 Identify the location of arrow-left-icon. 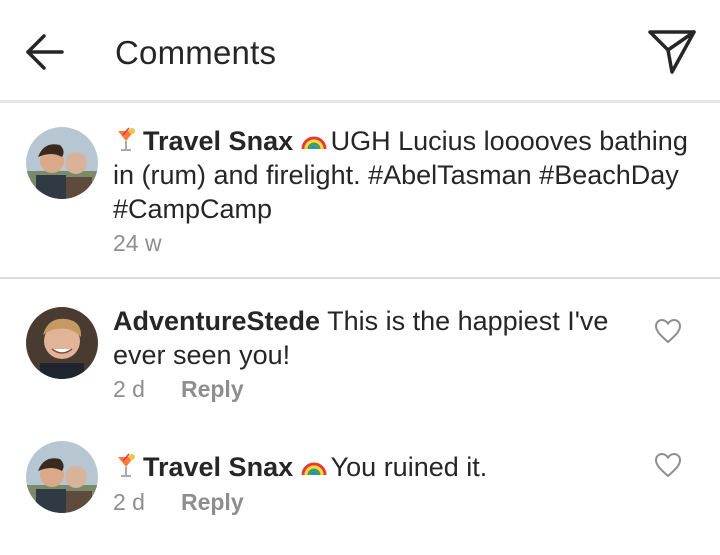
(45, 52).